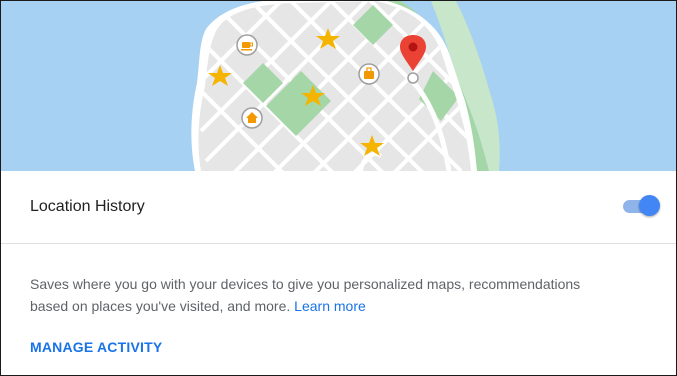 The width and height of the screenshot is (677, 376). Describe the element at coordinates (369, 74) in the screenshot. I see `shopping-pin-icon` at that location.